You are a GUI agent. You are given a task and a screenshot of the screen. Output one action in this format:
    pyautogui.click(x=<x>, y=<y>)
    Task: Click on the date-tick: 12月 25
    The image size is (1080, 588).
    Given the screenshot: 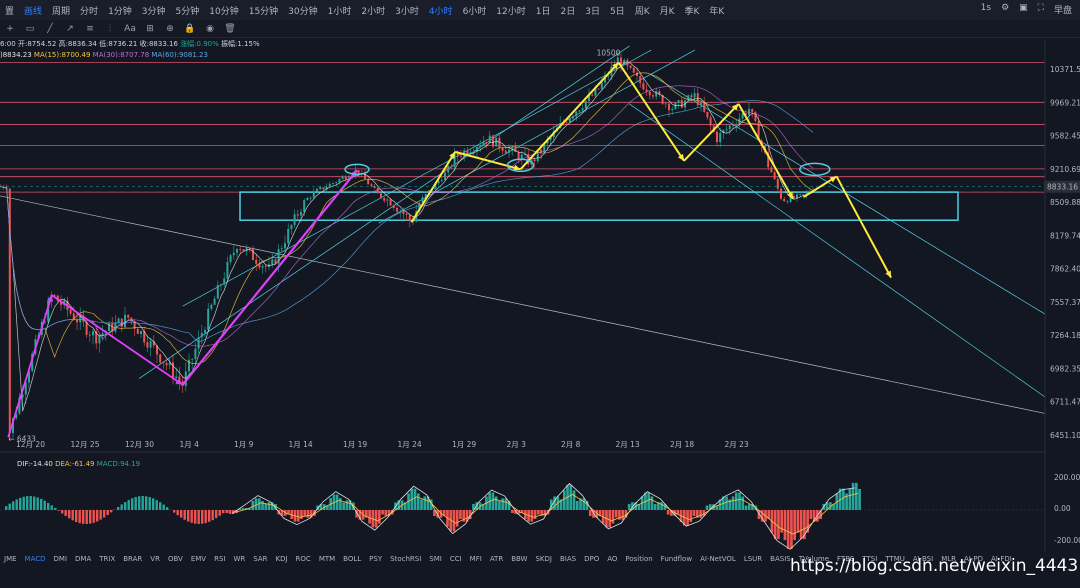 What is the action you would take?
    pyautogui.click(x=85, y=444)
    